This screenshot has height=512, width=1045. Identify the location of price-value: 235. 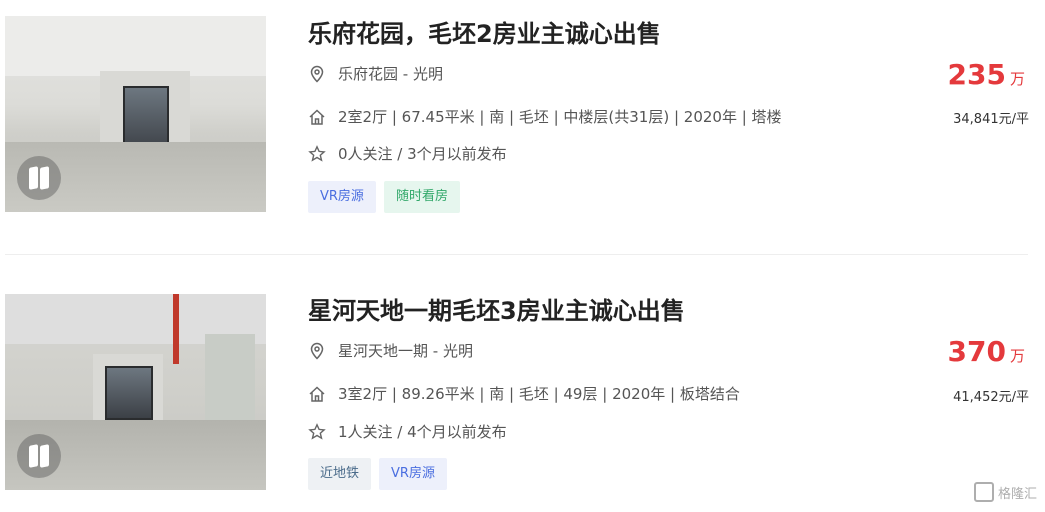
(976, 74).